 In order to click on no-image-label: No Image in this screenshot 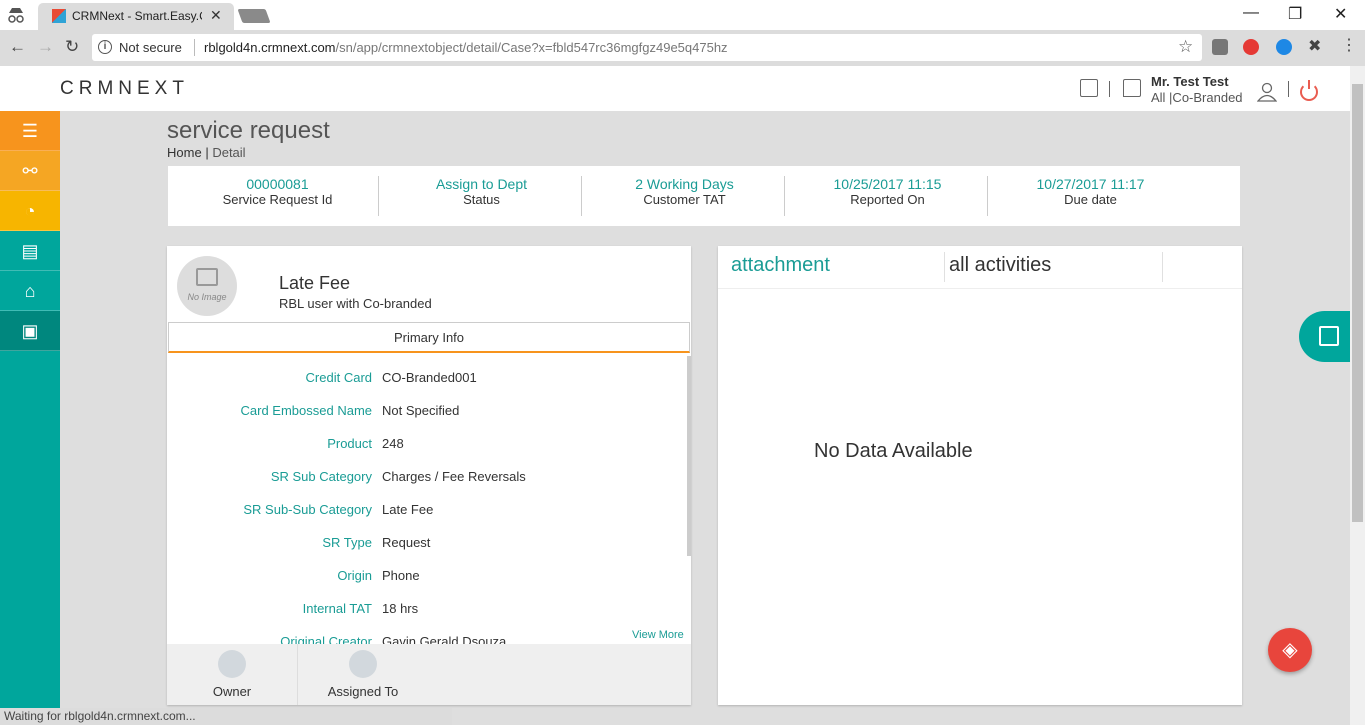, I will do `click(207, 297)`.